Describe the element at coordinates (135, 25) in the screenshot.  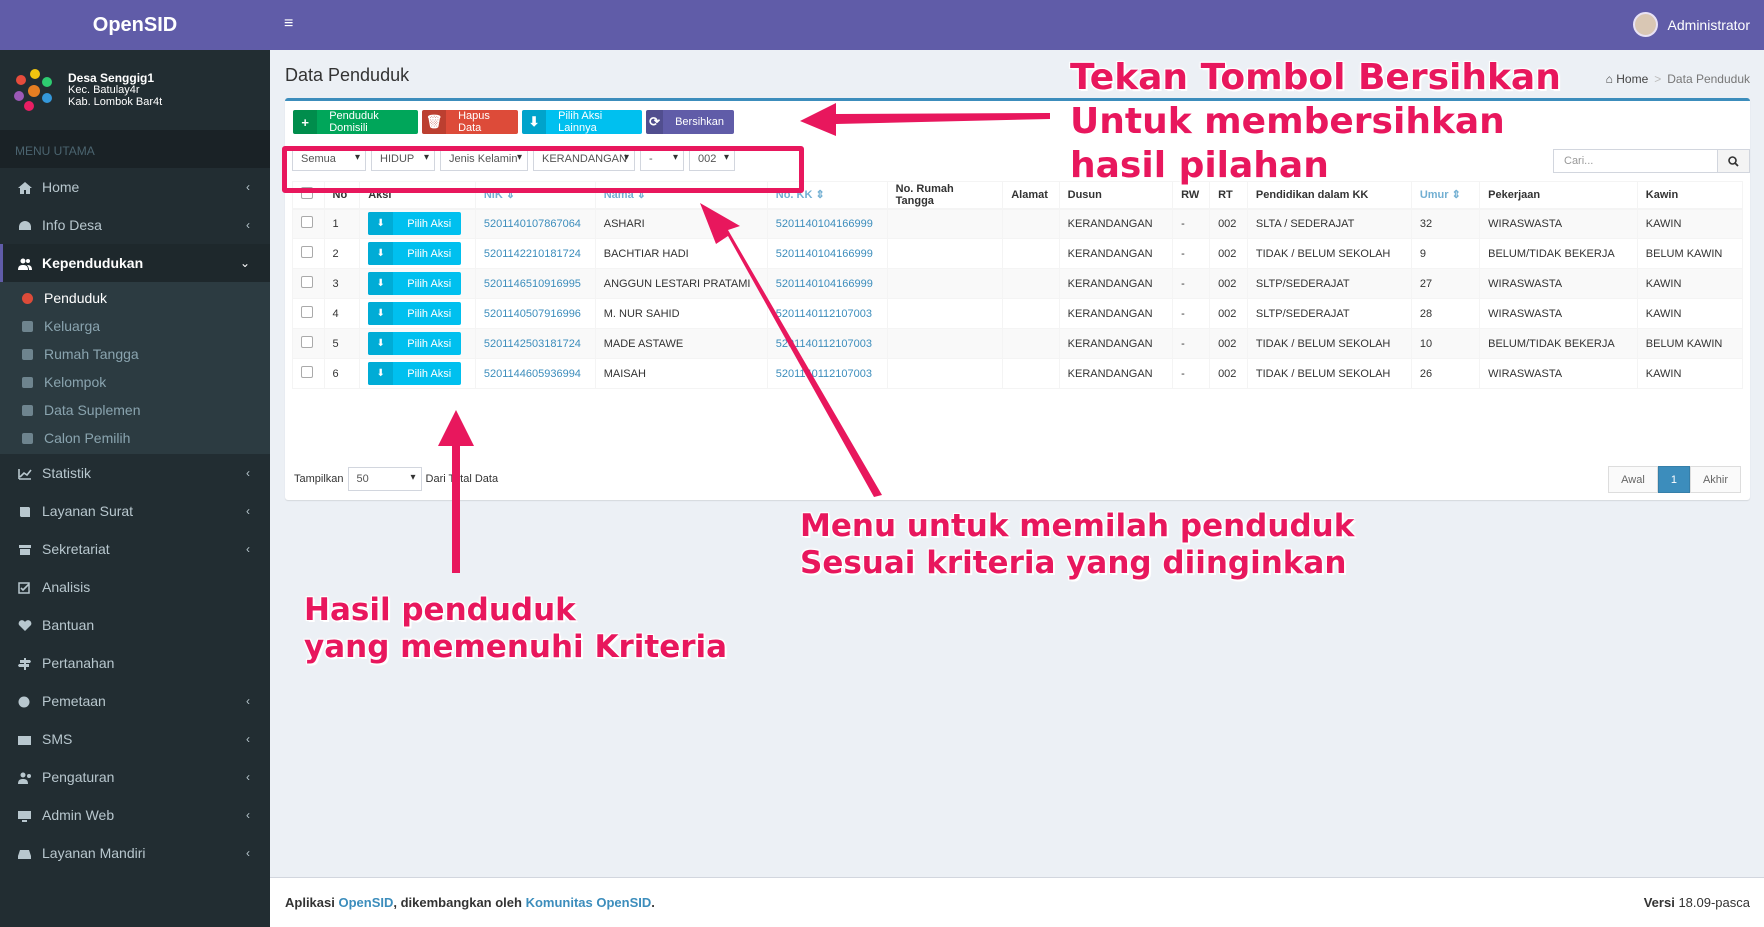
I see `brand-logo: OpenSID` at that location.